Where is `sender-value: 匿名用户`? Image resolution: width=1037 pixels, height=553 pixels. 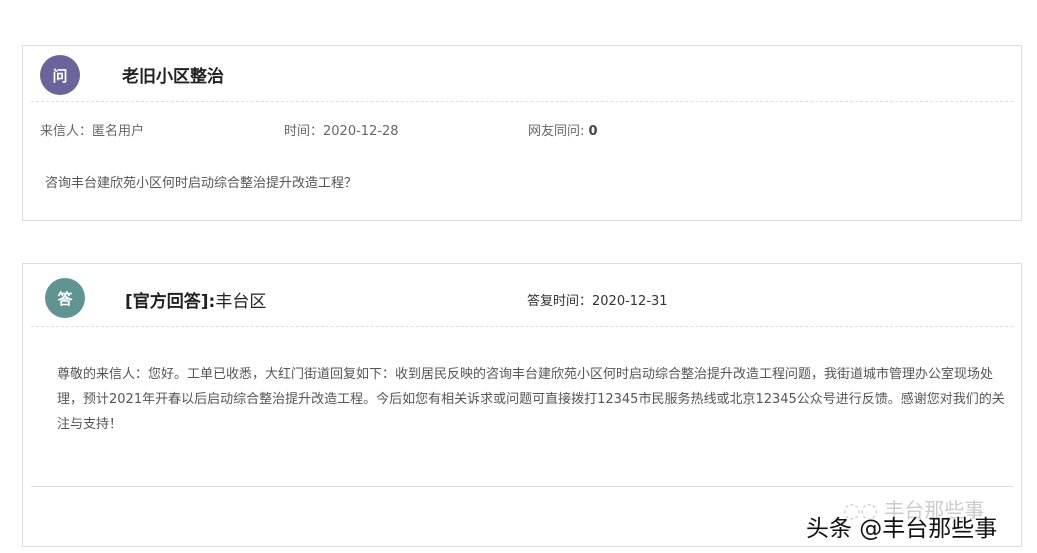 sender-value: 匿名用户 is located at coordinates (118, 131).